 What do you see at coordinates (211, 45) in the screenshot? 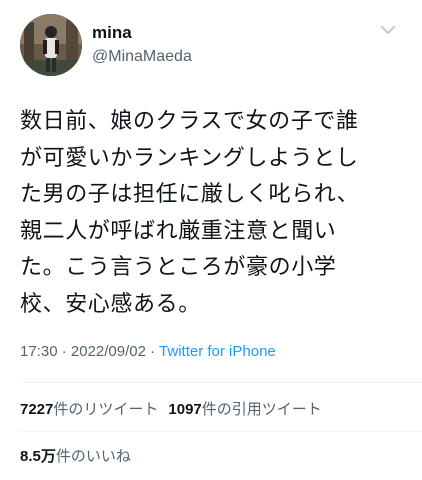
I see `tweet-header: mina @MinaMaeda` at bounding box center [211, 45].